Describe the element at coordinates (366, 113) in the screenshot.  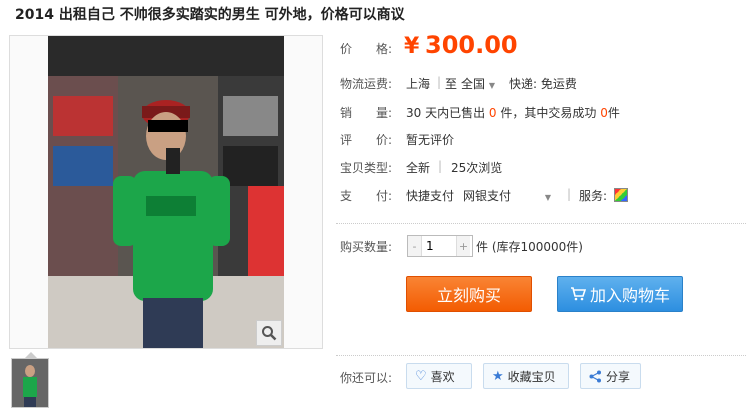
I see `sales-label: 销 量:` at that location.